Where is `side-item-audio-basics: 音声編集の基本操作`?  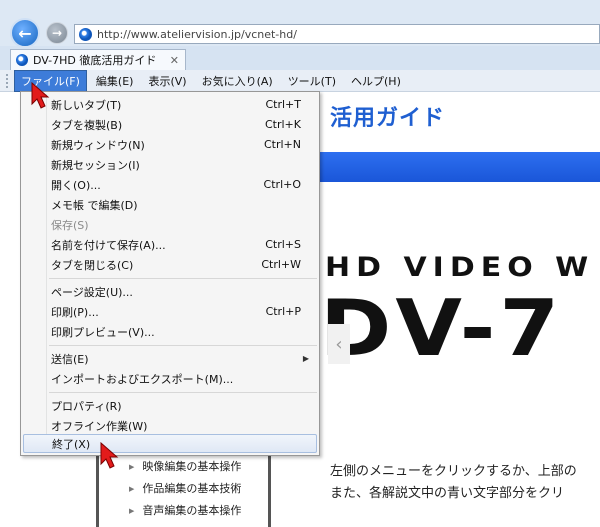
side-item-audio-basics: 音声編集の基本操作 is located at coordinates (185, 510).